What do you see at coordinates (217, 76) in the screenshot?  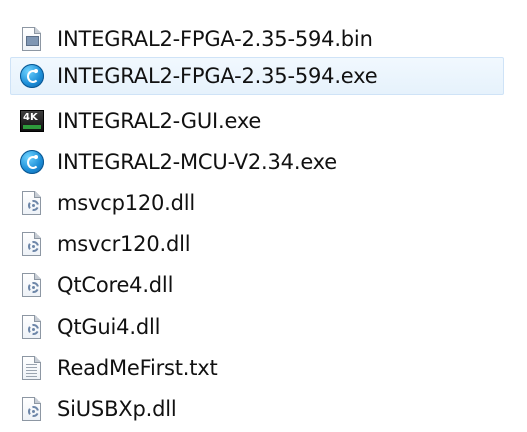 I see `file-name: INTEGRAL2-FPGA-2.35-594.exe` at bounding box center [217, 76].